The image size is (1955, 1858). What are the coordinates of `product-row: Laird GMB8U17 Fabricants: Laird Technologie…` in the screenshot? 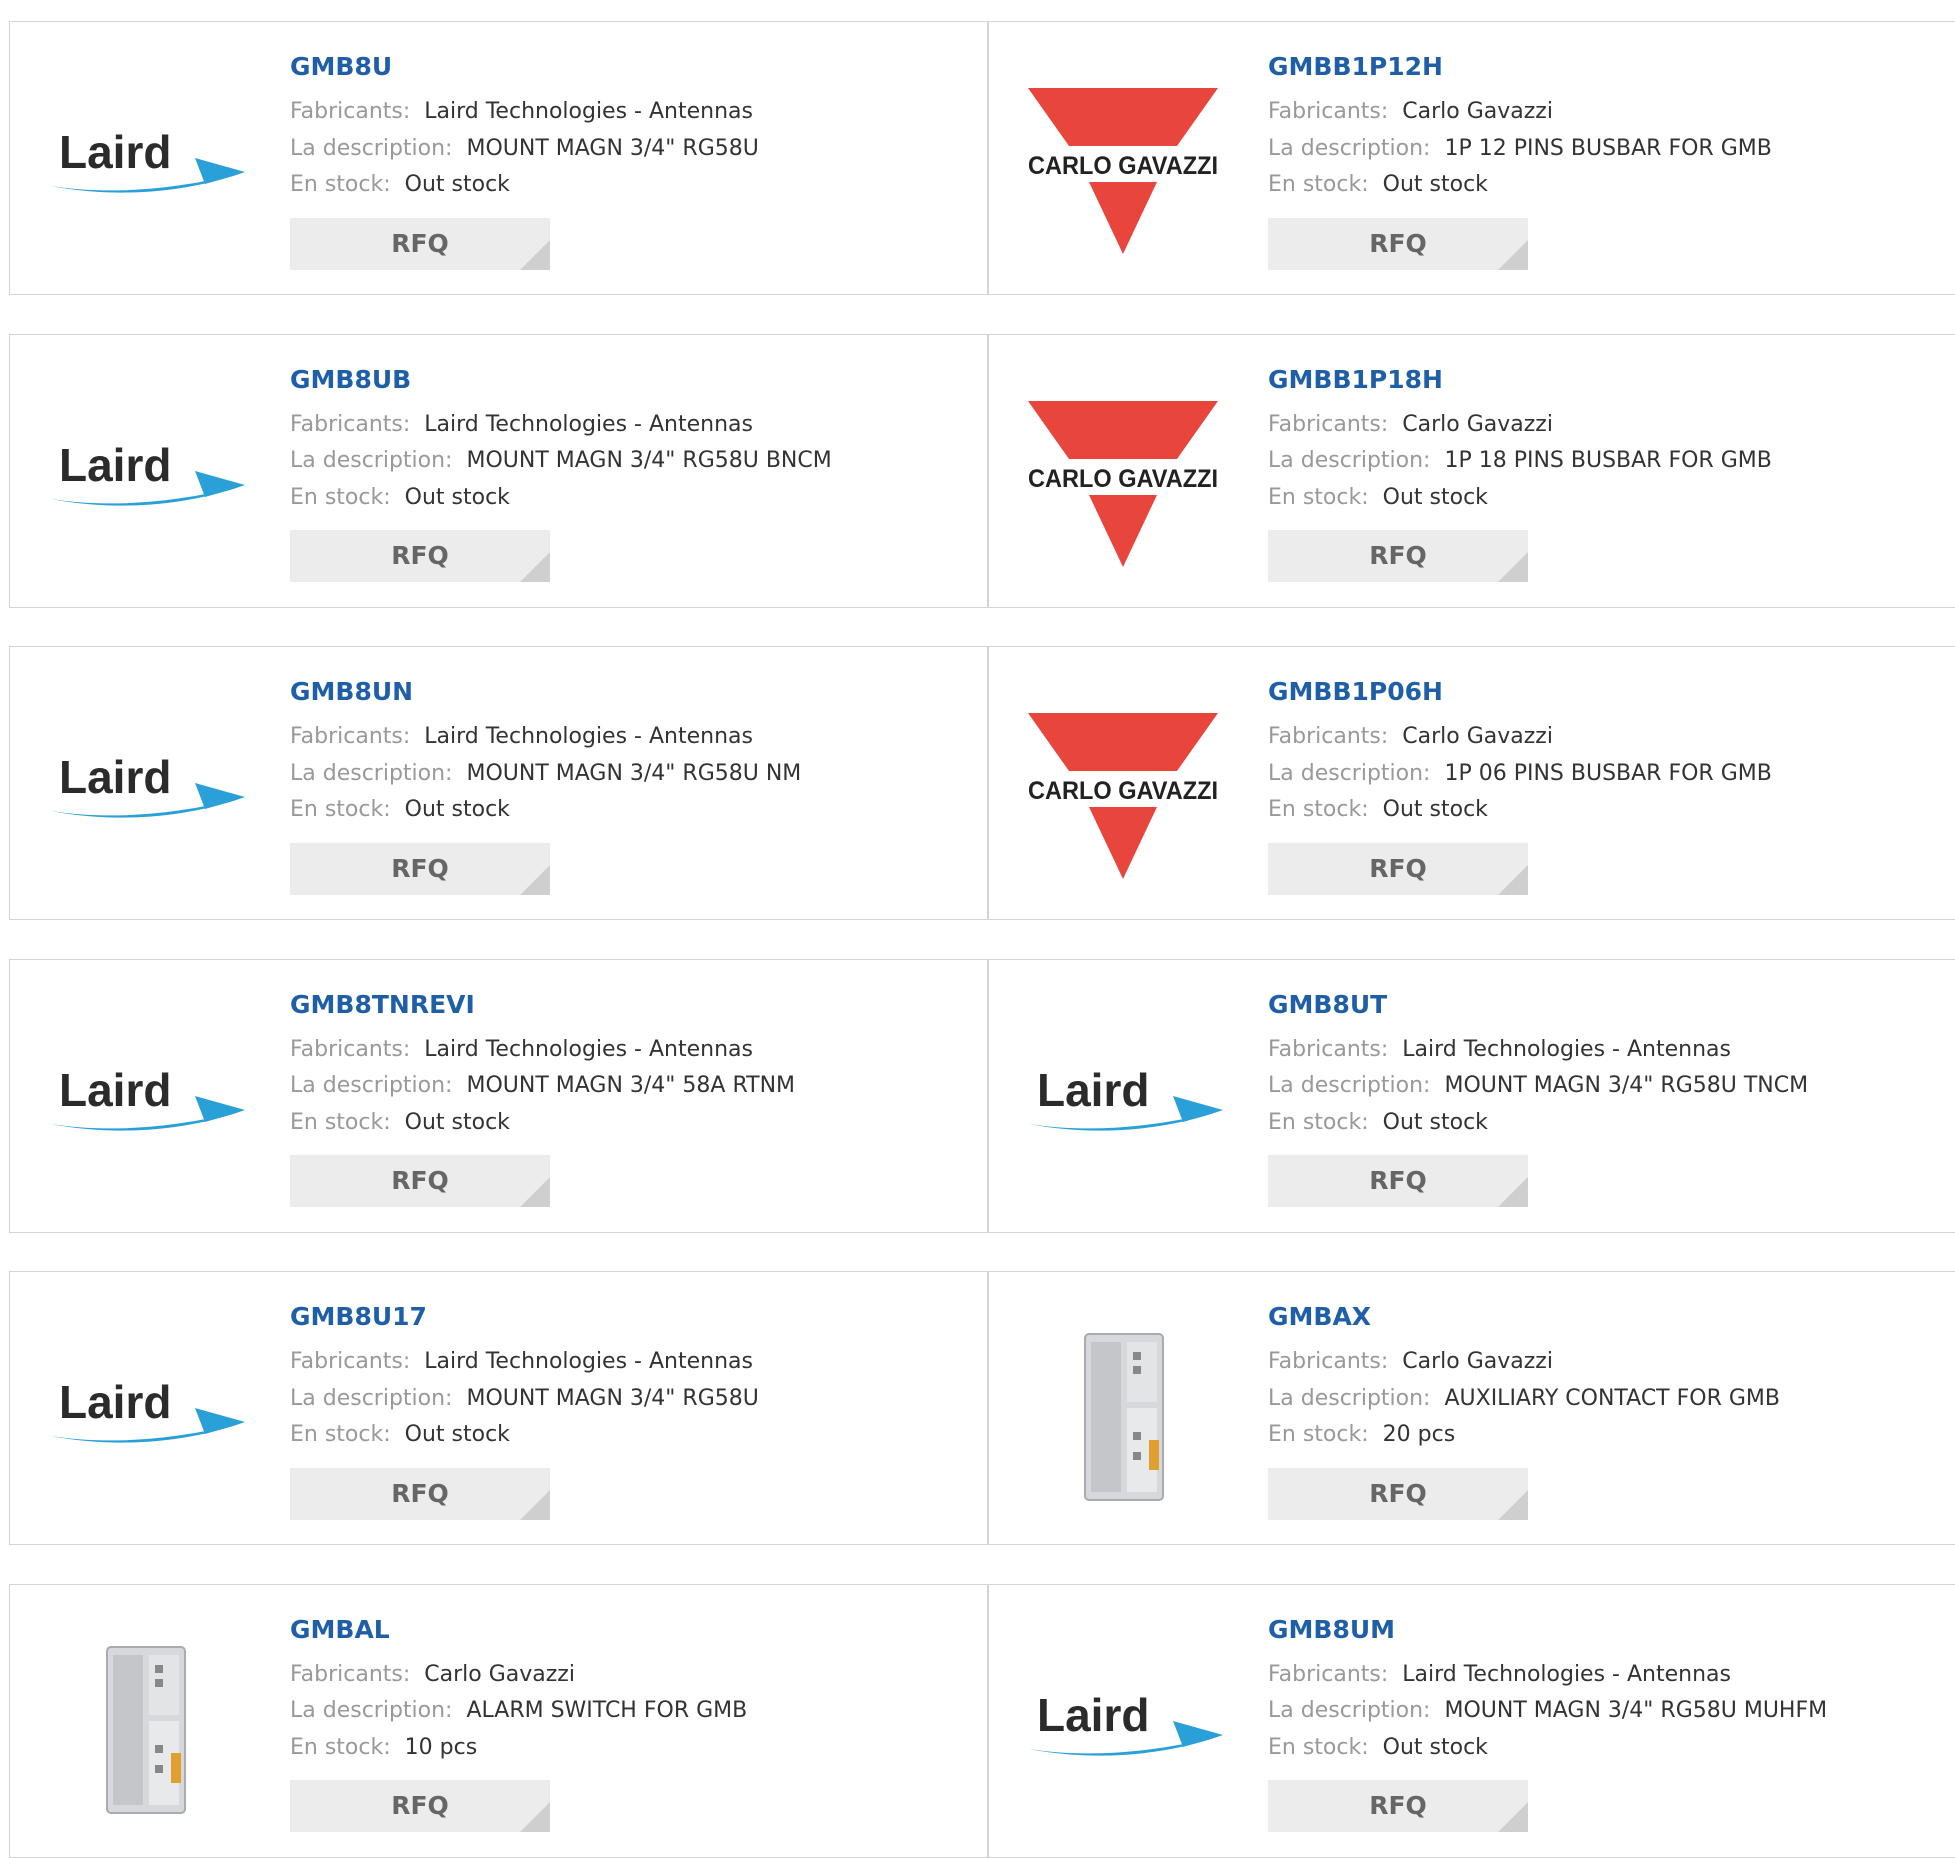 It's located at (982, 1408).